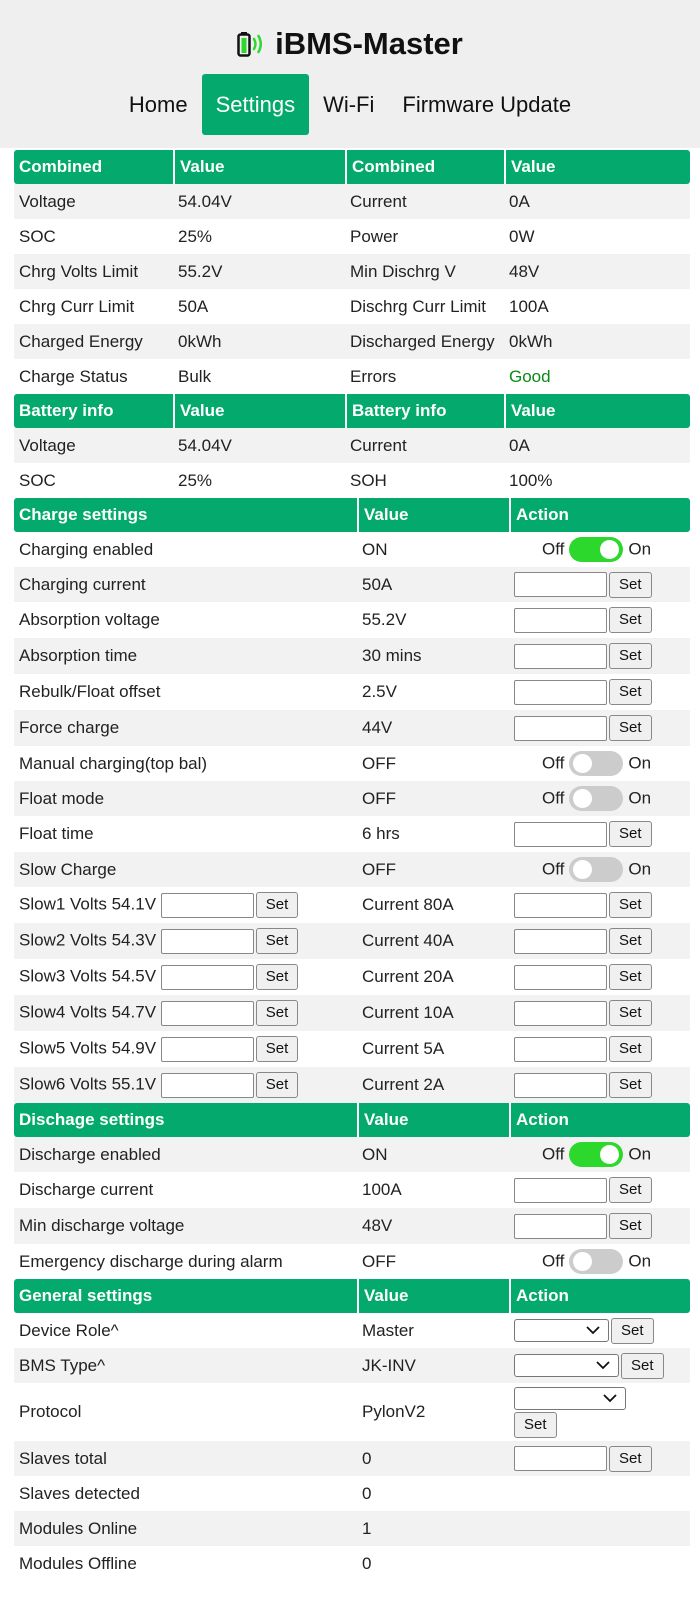  I want to click on slow2-volts-input, so click(207, 941).